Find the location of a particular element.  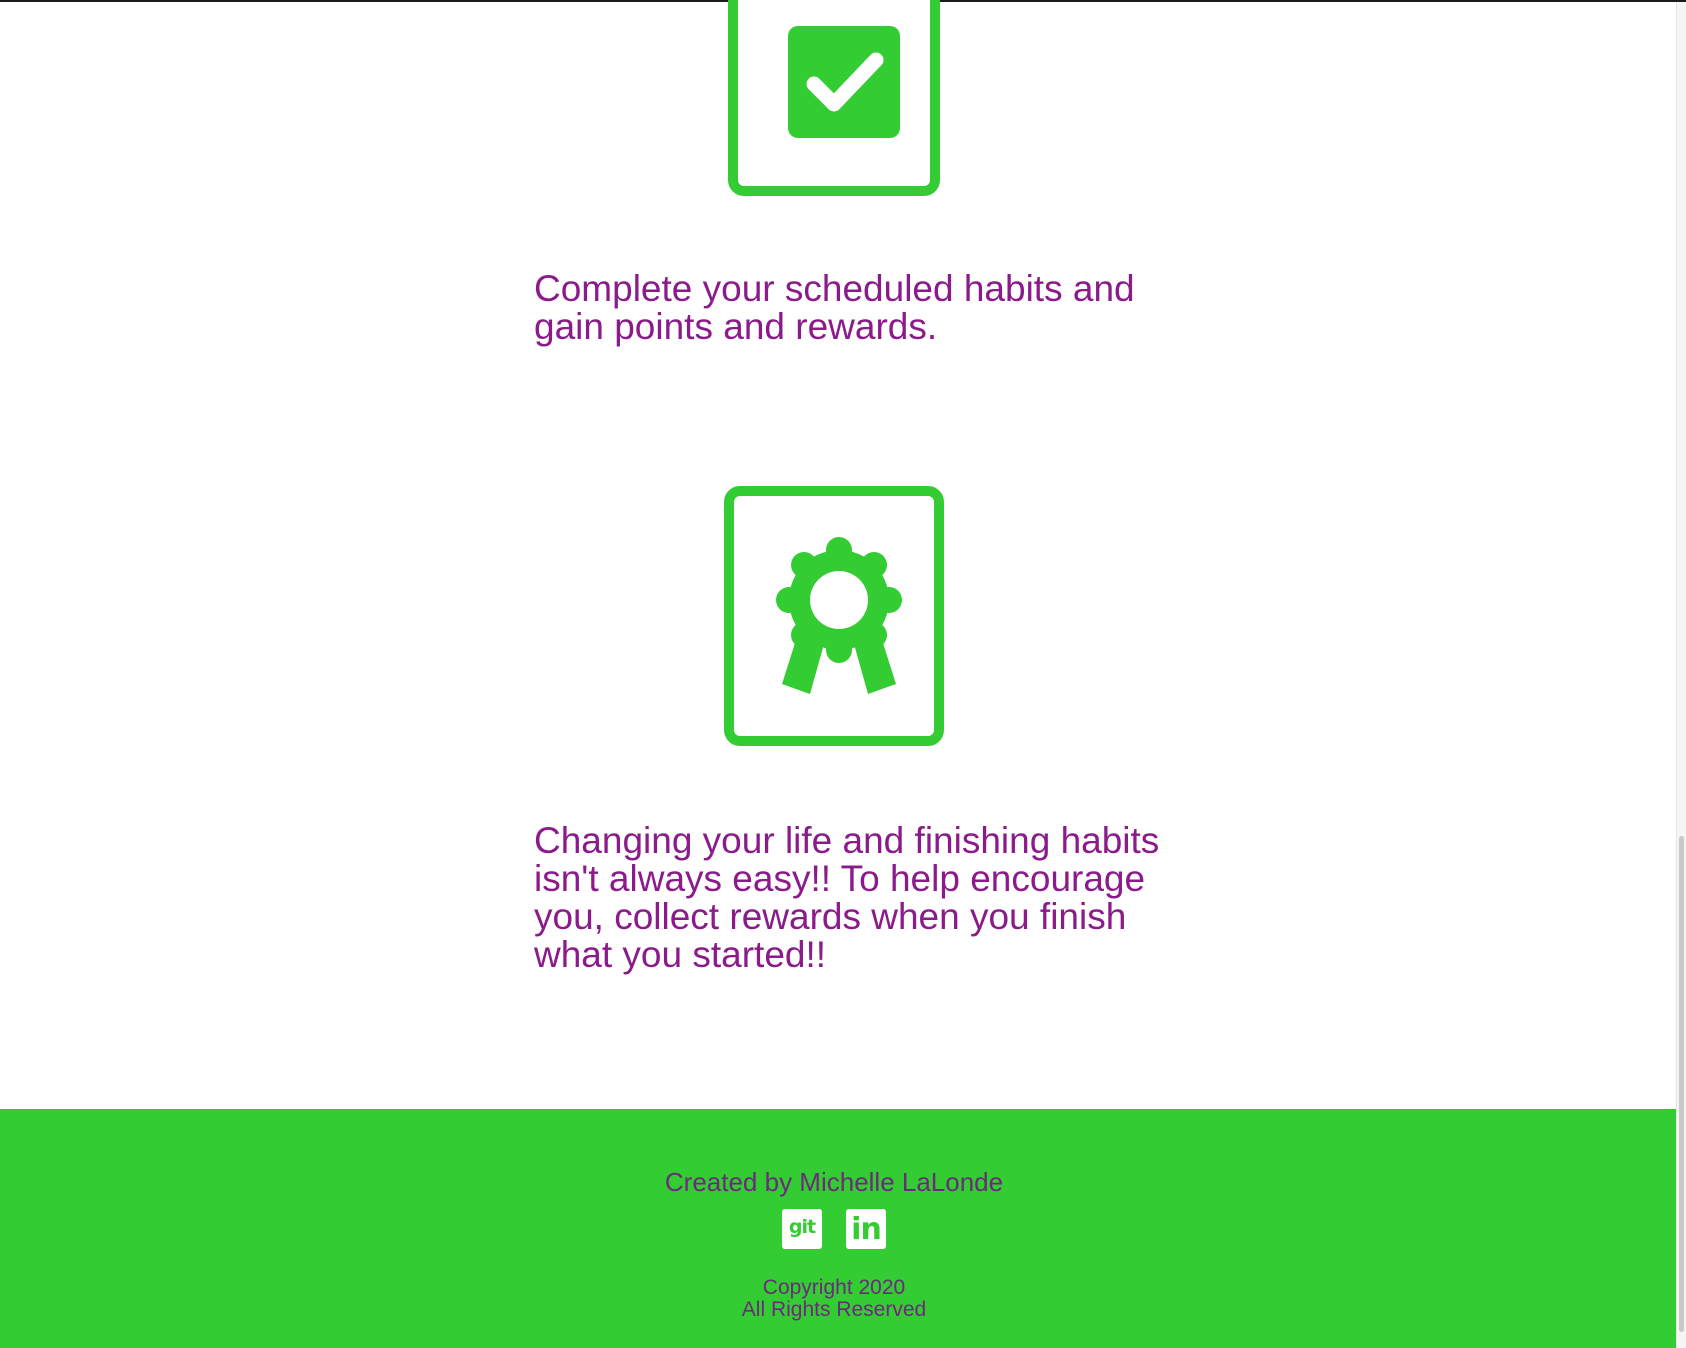

footer-copyright: Copyright 2020 All Rights Reserved is located at coordinates (834, 1299).